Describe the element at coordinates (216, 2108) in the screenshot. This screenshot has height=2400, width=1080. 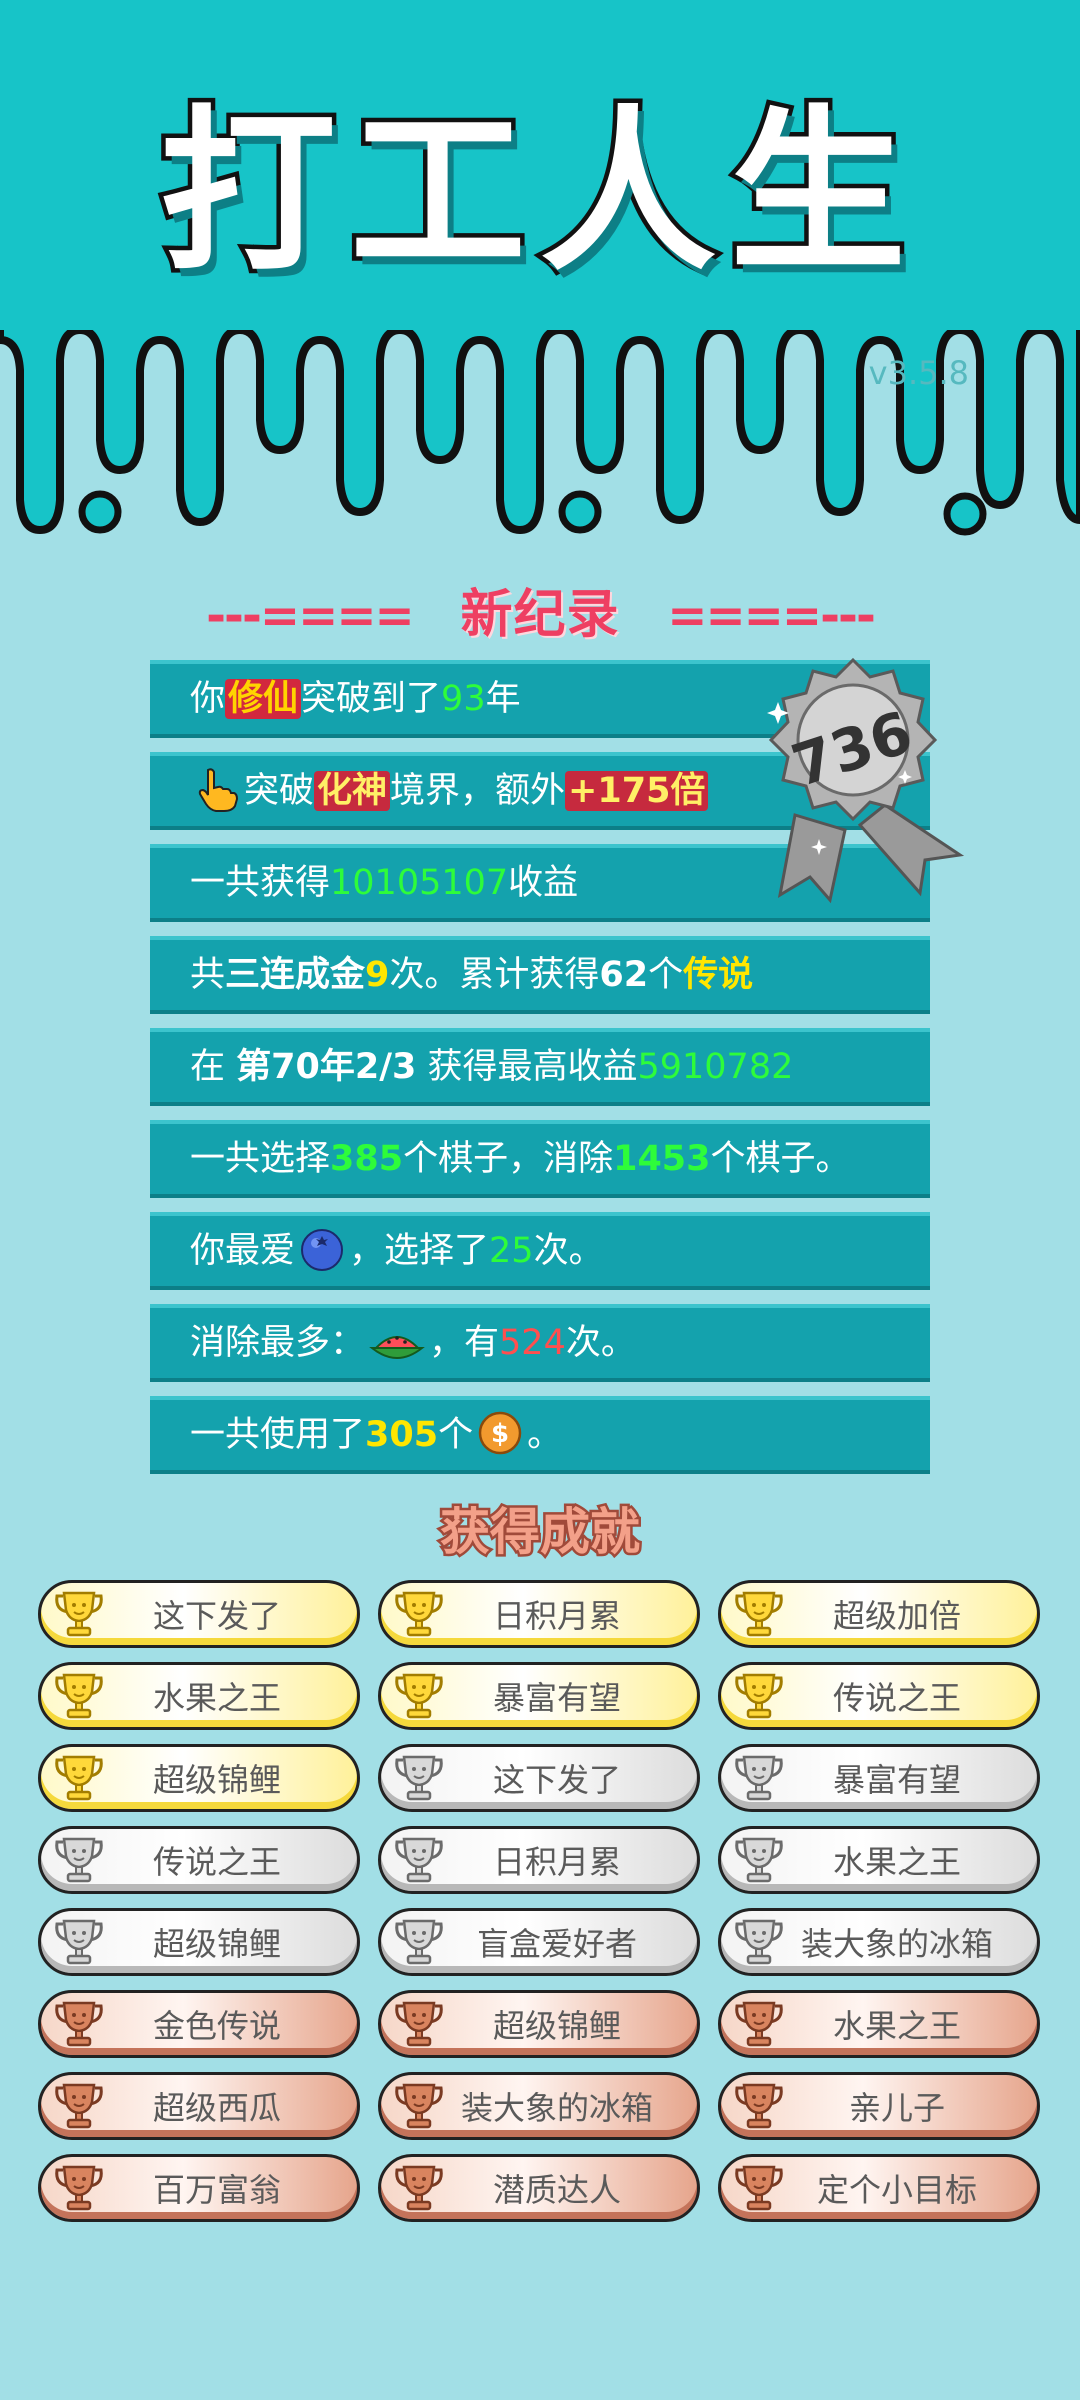
I see `achievement-label: 超级西瓜` at that location.